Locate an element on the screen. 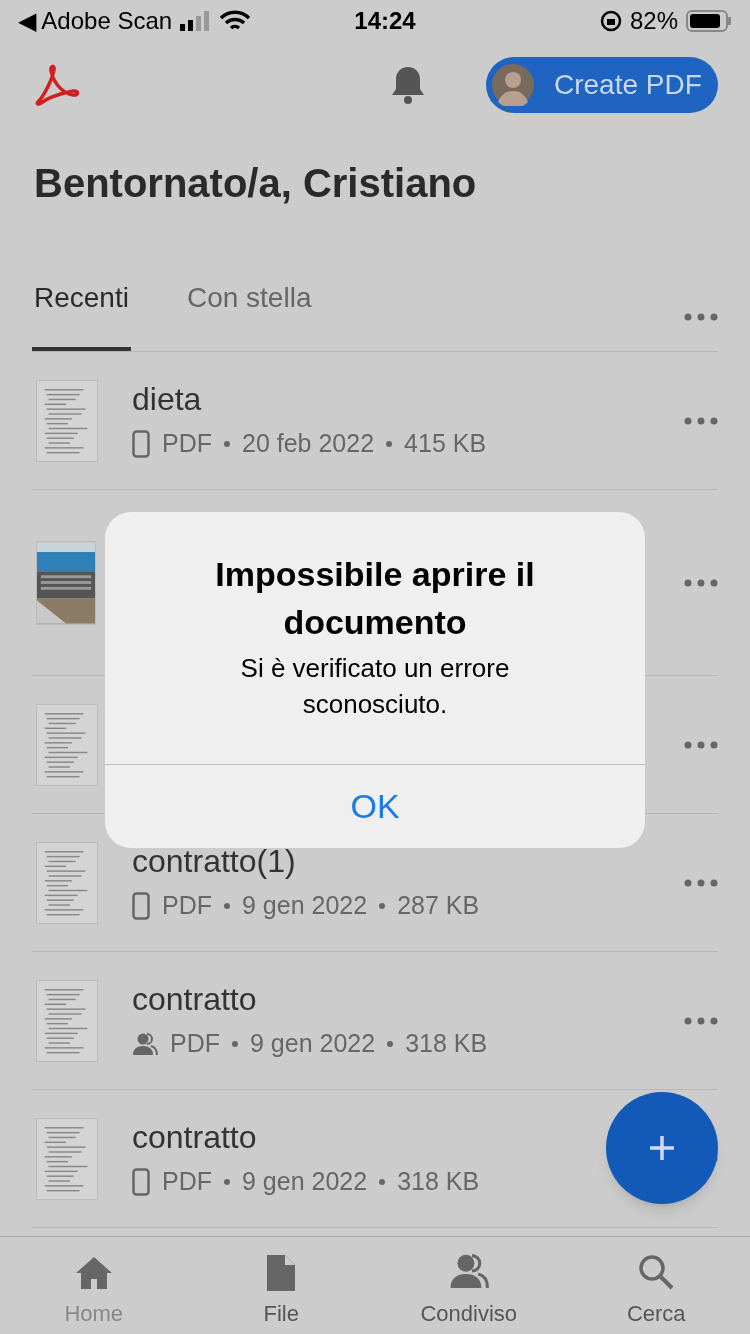 The width and height of the screenshot is (750, 1334). bell-icon is located at coordinates (408, 85).